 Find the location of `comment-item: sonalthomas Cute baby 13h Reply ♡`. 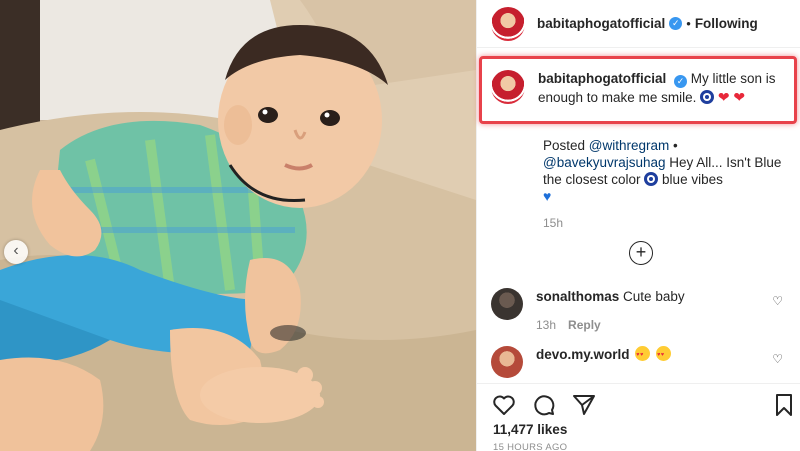

comment-item: sonalthomas Cute baby 13h Reply ♡ is located at coordinates (641, 311).